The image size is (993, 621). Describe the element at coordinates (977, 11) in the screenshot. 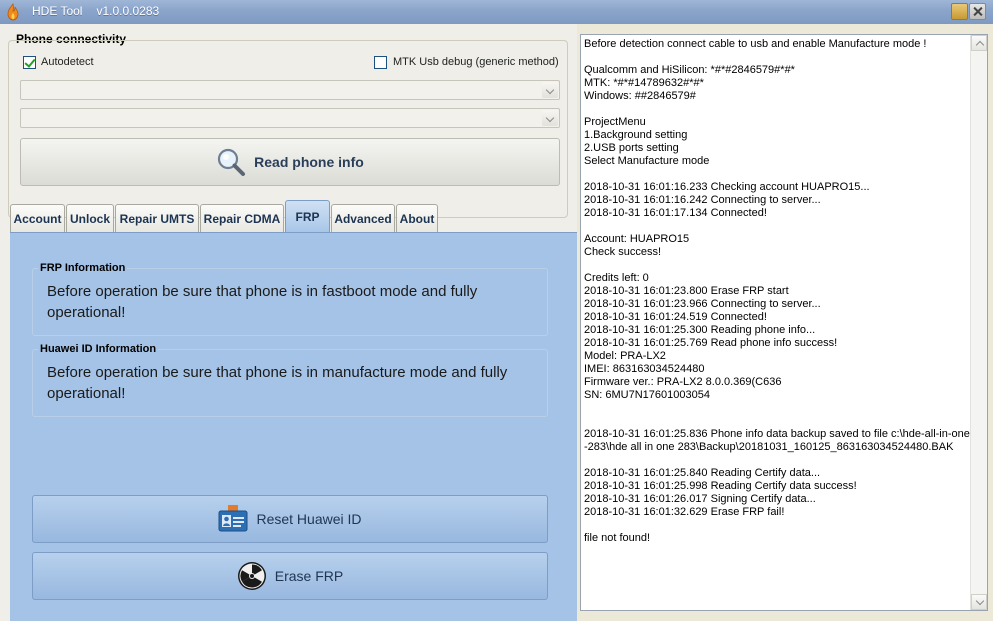

I see `close-button` at that location.